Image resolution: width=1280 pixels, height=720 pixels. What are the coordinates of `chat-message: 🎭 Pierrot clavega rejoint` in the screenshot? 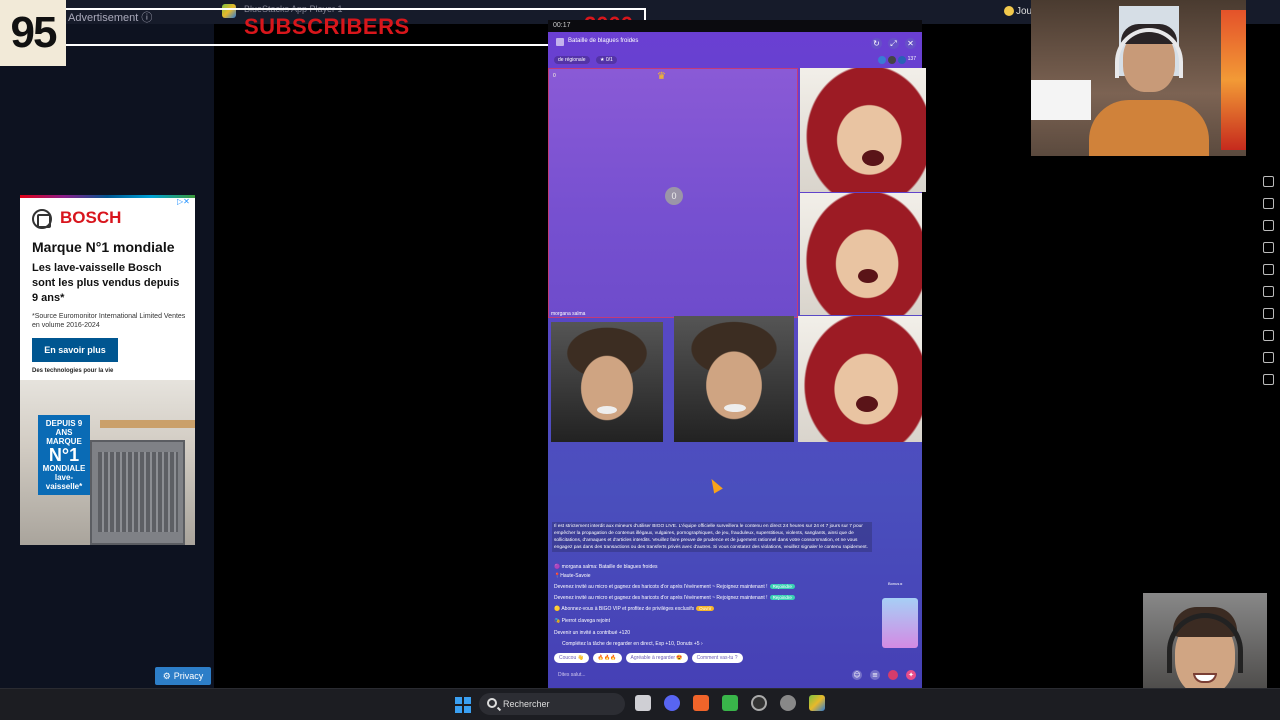 It's located at (582, 621).